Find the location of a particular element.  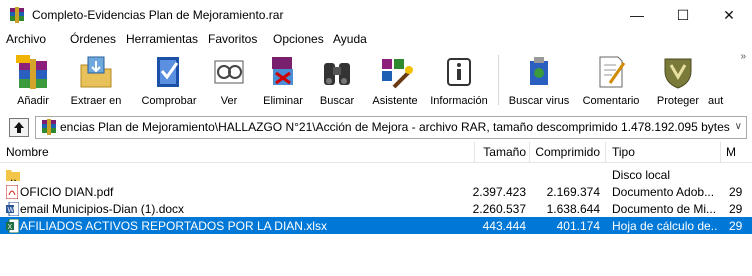

menu-opciones: Opciones is located at coordinates (298, 39).